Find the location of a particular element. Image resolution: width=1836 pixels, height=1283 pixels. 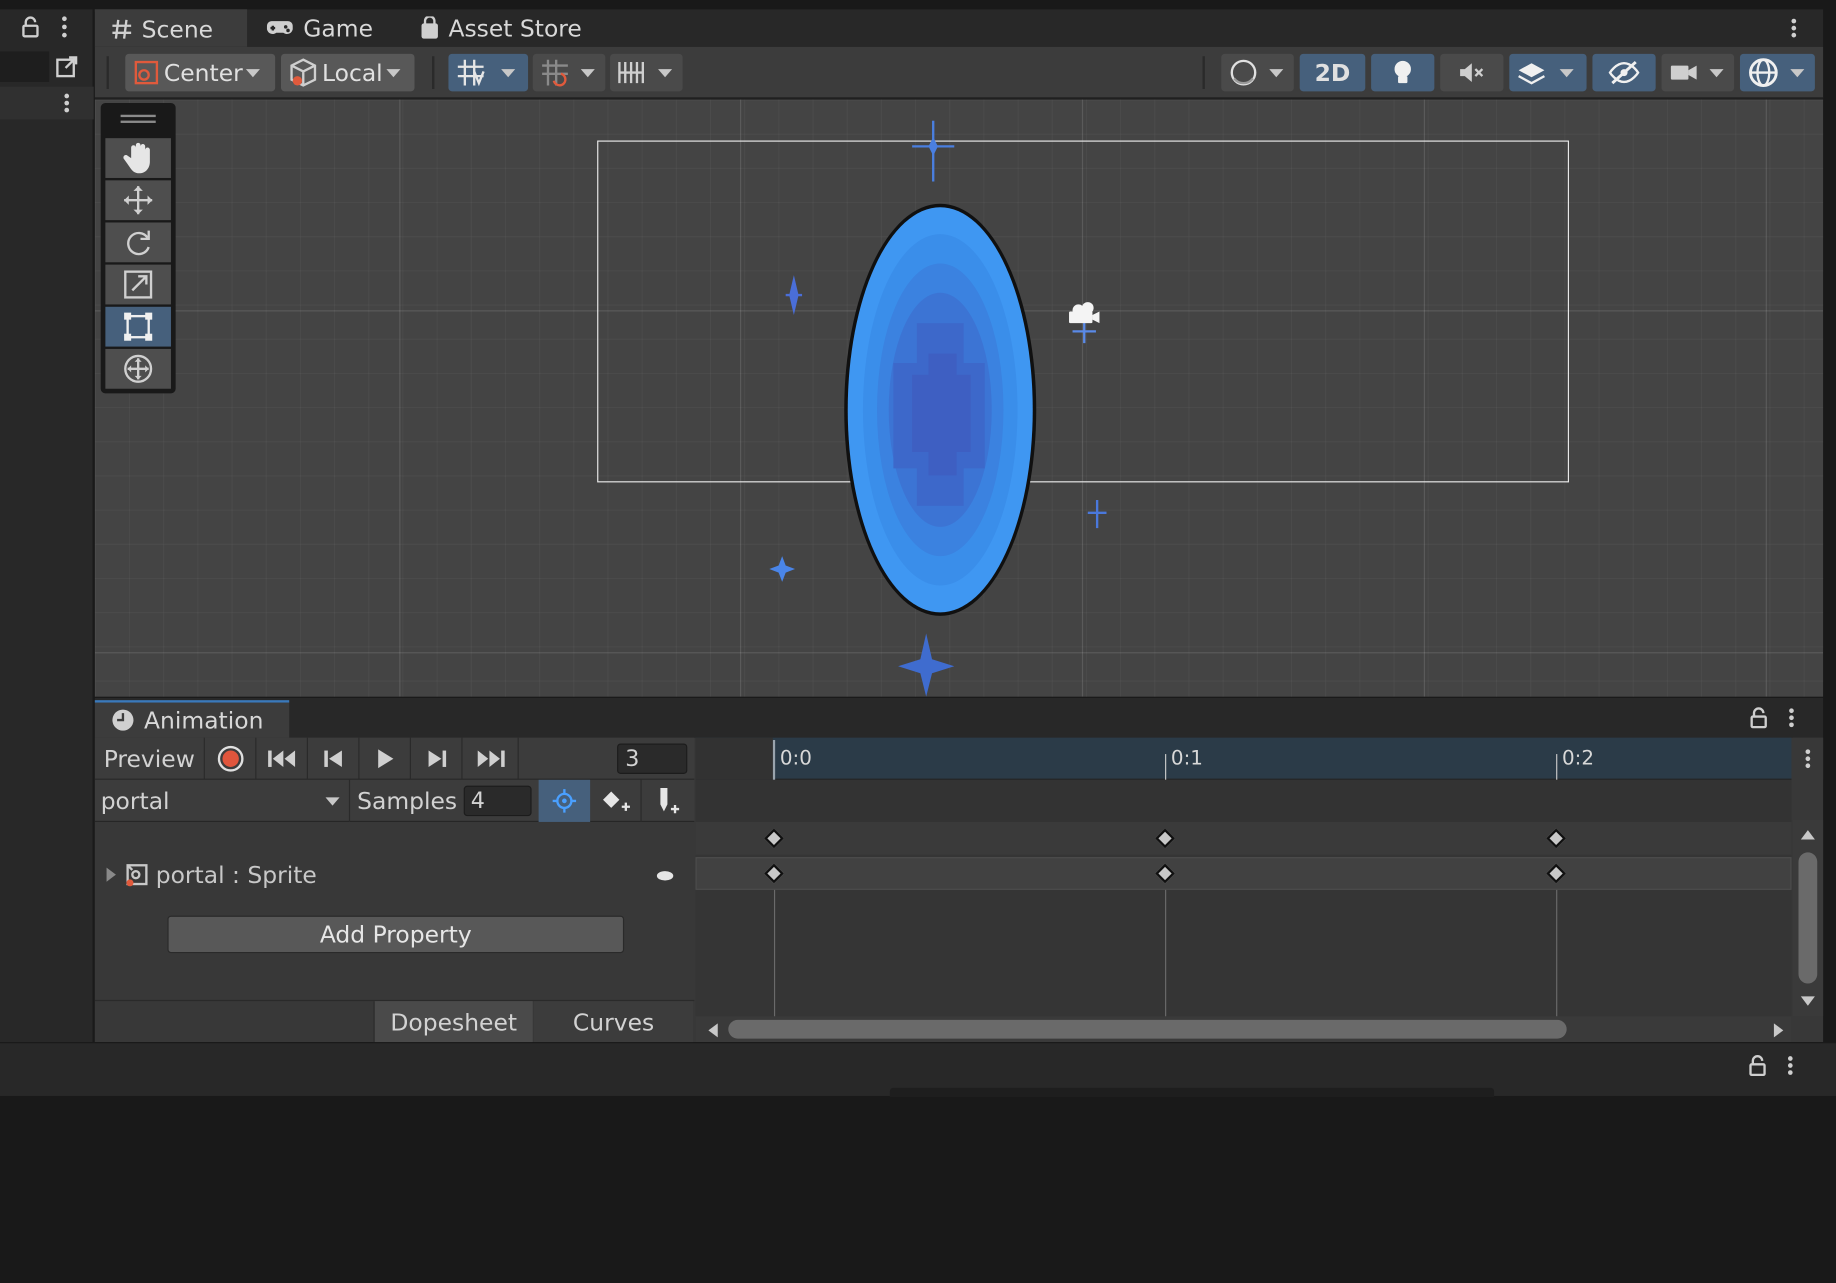

add-keyframe-button is located at coordinates (616, 800).